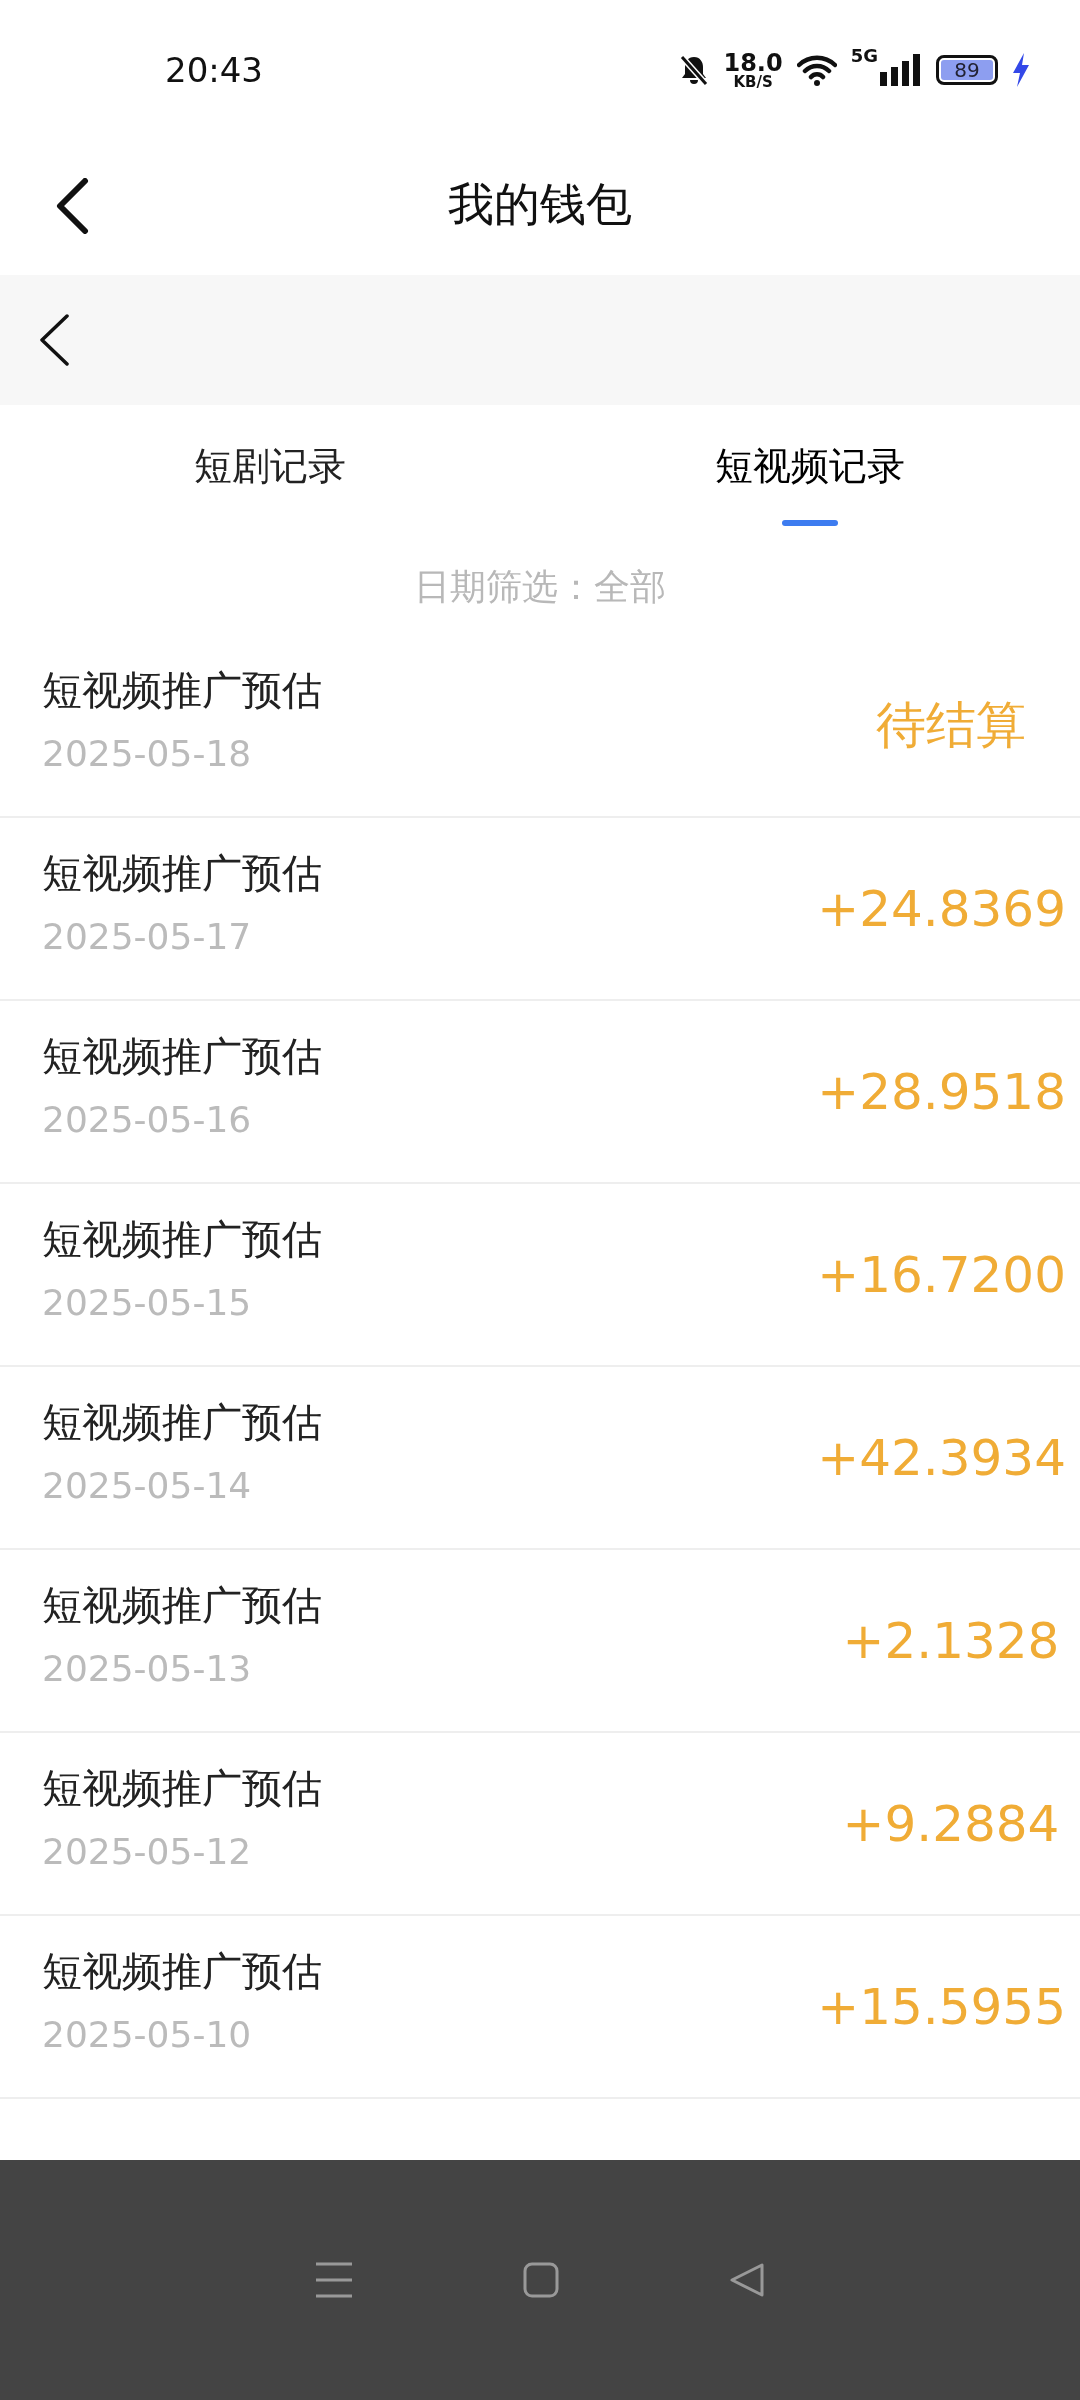 The width and height of the screenshot is (1080, 2400). Describe the element at coordinates (951, 1823) in the screenshot. I see `record-amount: +9.2884` at that location.